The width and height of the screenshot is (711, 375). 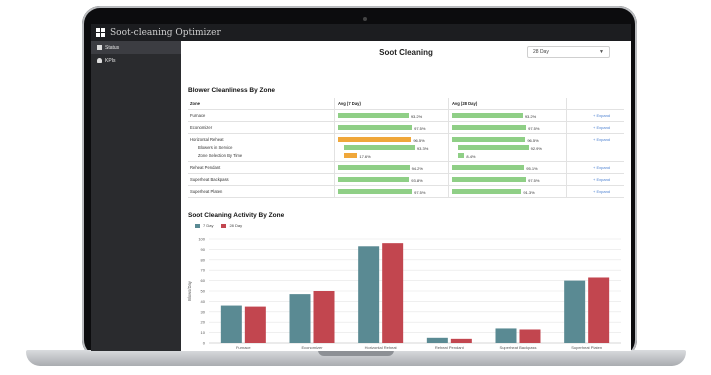 I want to click on cleanliness-title: Blower Cleanliness By Zone, so click(x=232, y=90).